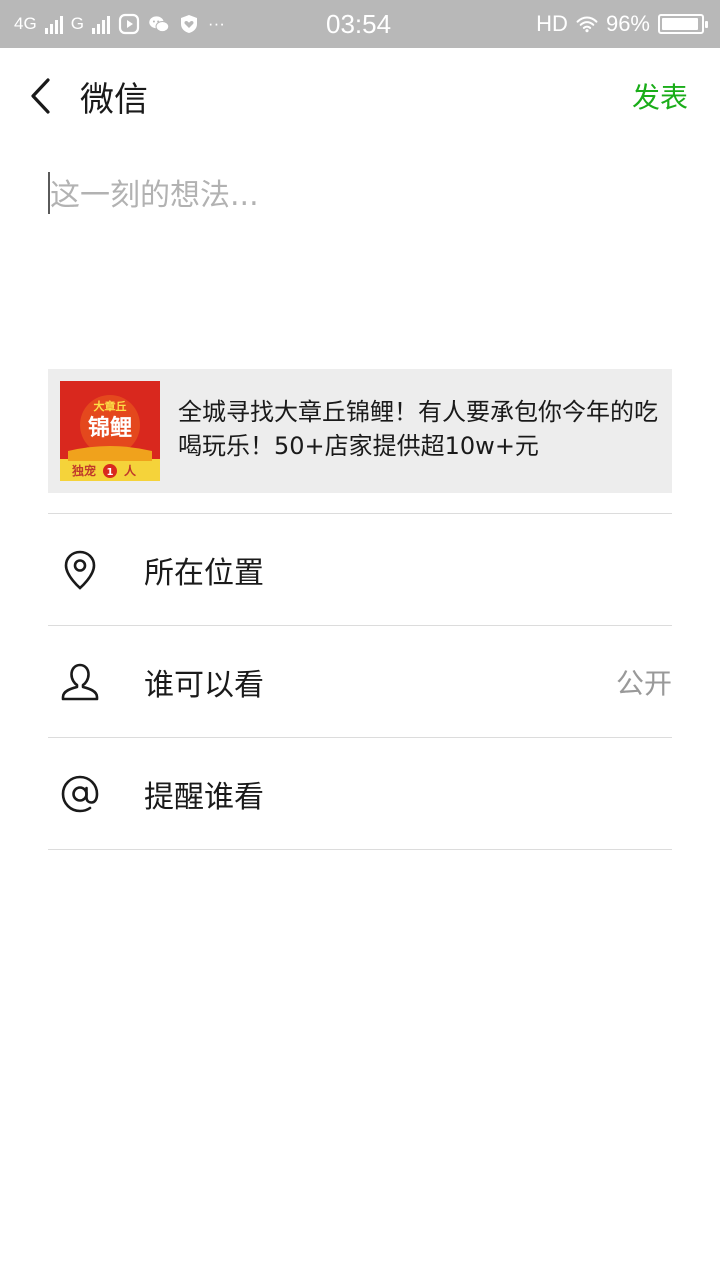 The image size is (720, 1280). What do you see at coordinates (110, 472) in the screenshot?
I see `thumbnail-badge: 1` at bounding box center [110, 472].